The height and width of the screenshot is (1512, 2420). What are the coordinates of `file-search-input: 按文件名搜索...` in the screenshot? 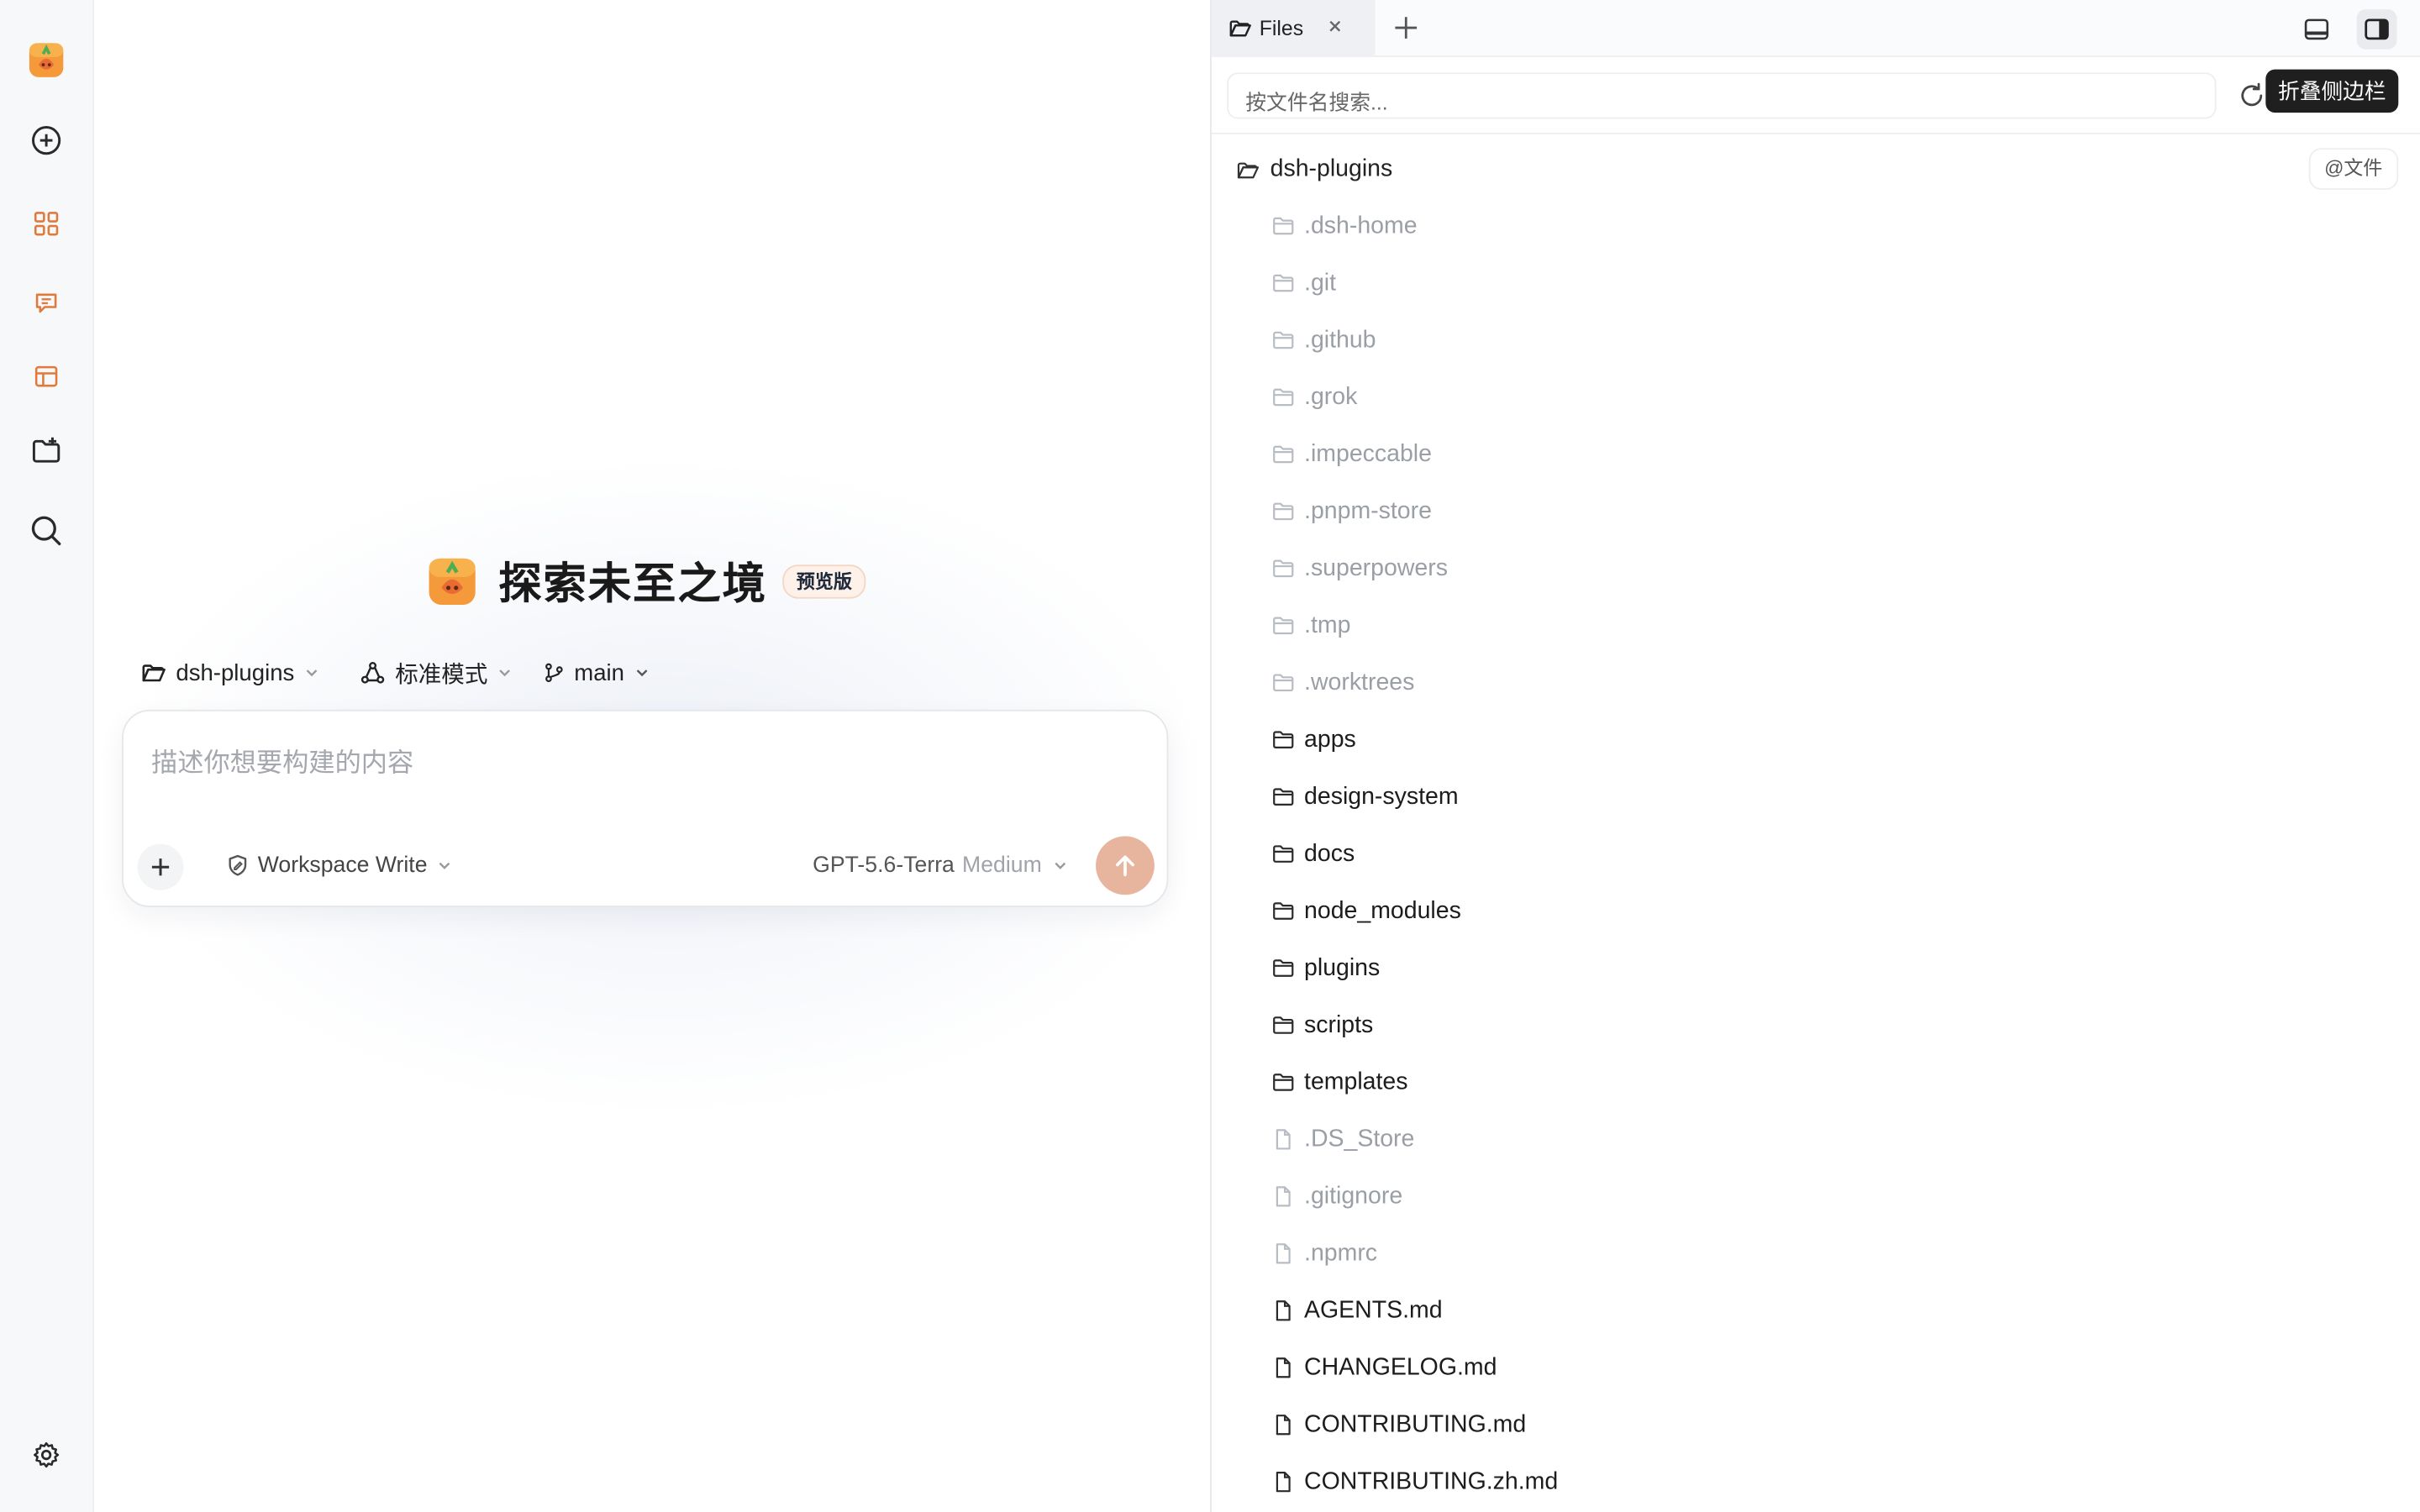 It's located at (1722, 95).